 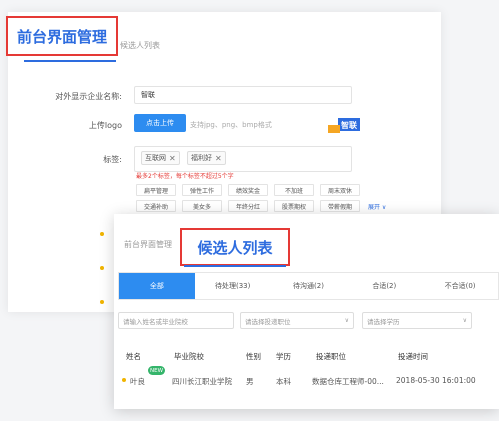 I want to click on company-name-value: 智联, so click(x=148, y=95).